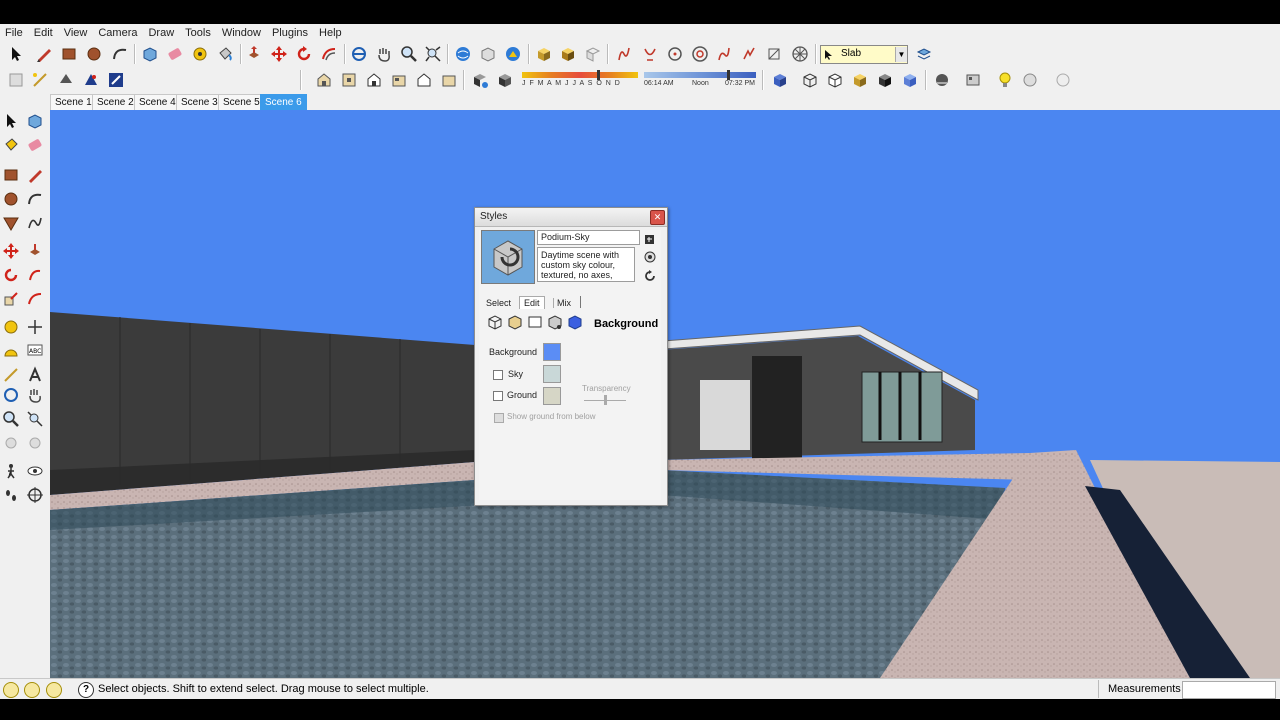 This screenshot has width=1280, height=720. Describe the element at coordinates (409, 54) in the screenshot. I see `zoom-icon` at that location.